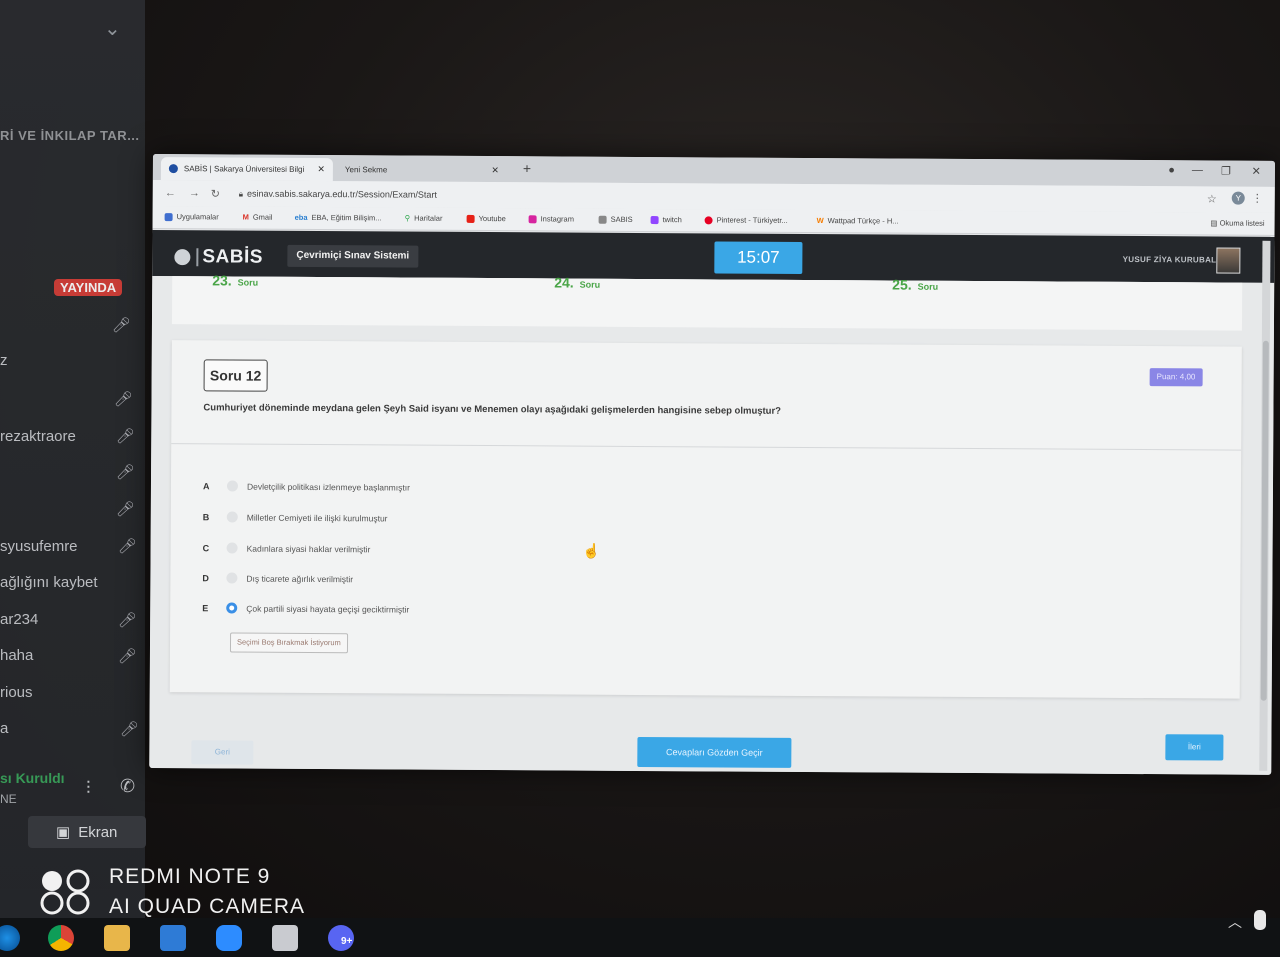  I want to click on bookmark-star-icon: ☆, so click(1212, 198).